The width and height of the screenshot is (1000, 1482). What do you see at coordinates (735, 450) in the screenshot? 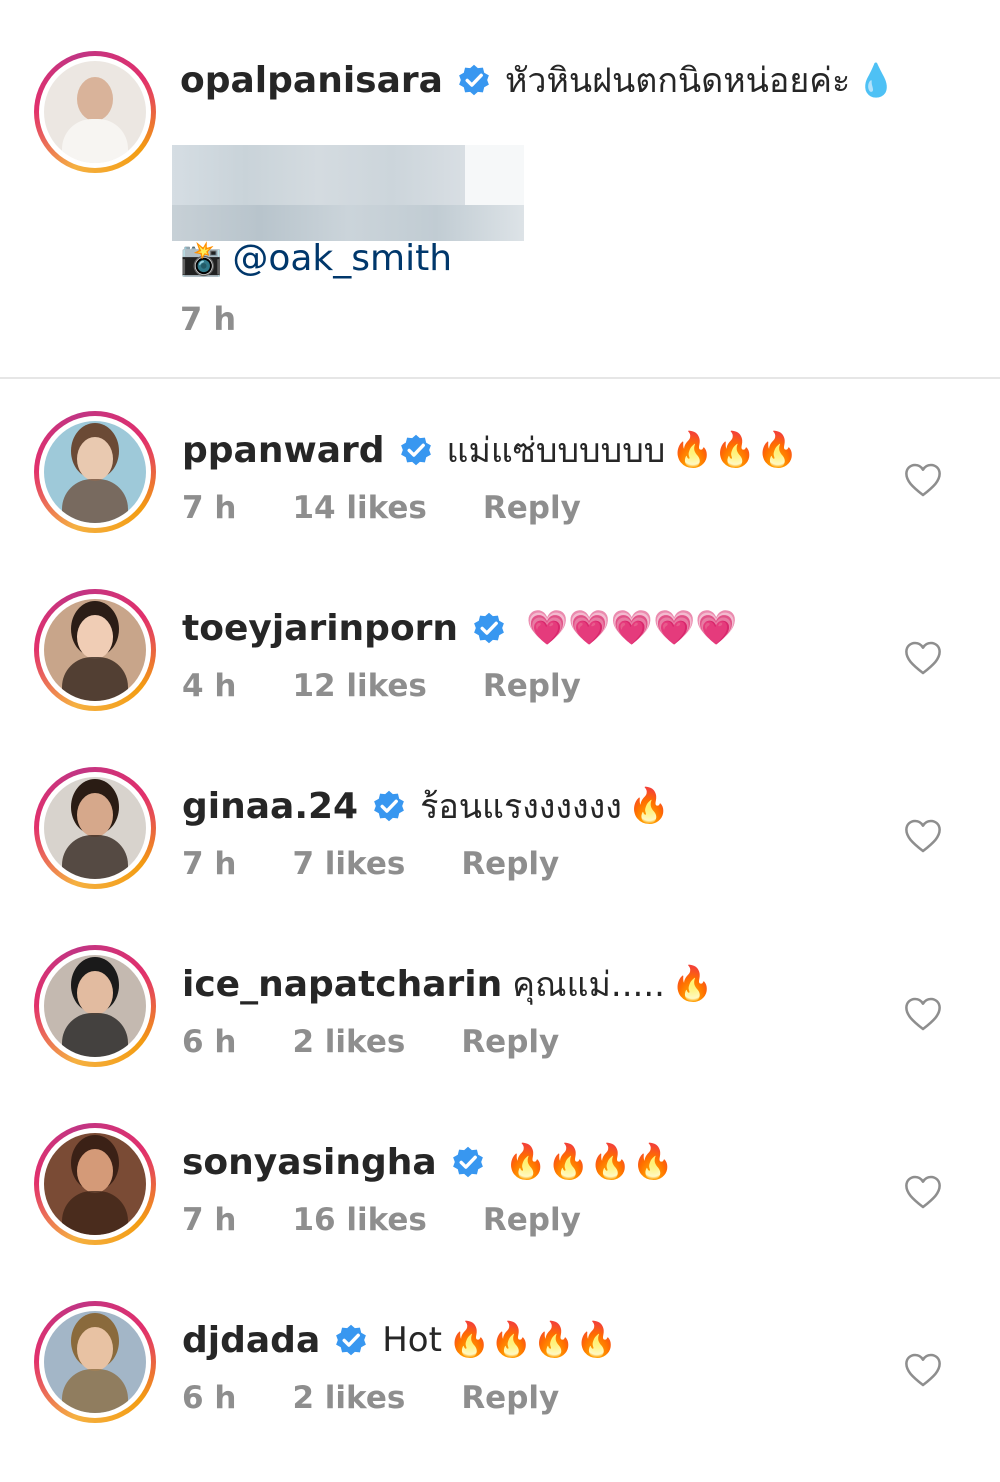
I see `comment-emoji: 🔥🔥🔥` at bounding box center [735, 450].